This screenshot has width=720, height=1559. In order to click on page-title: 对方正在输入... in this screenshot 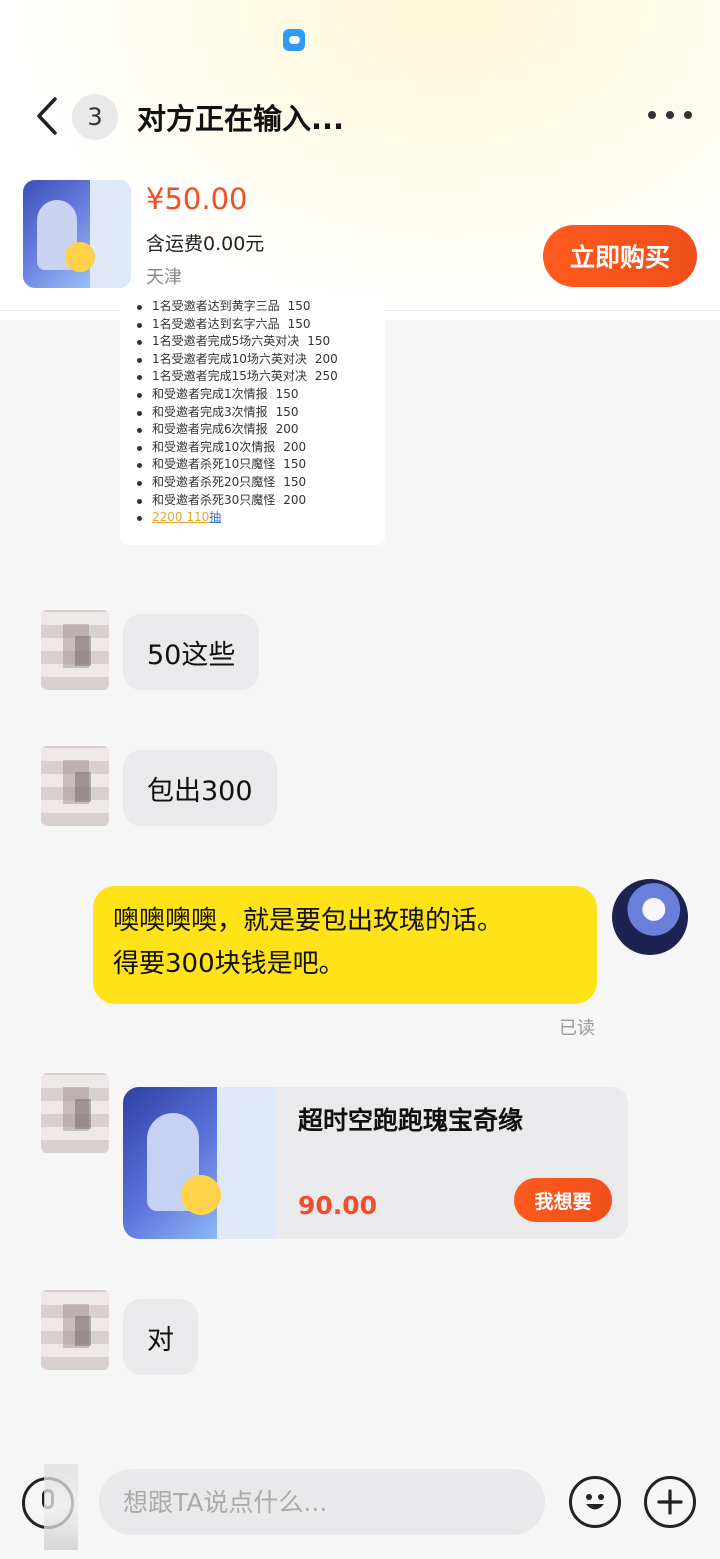, I will do `click(241, 119)`.